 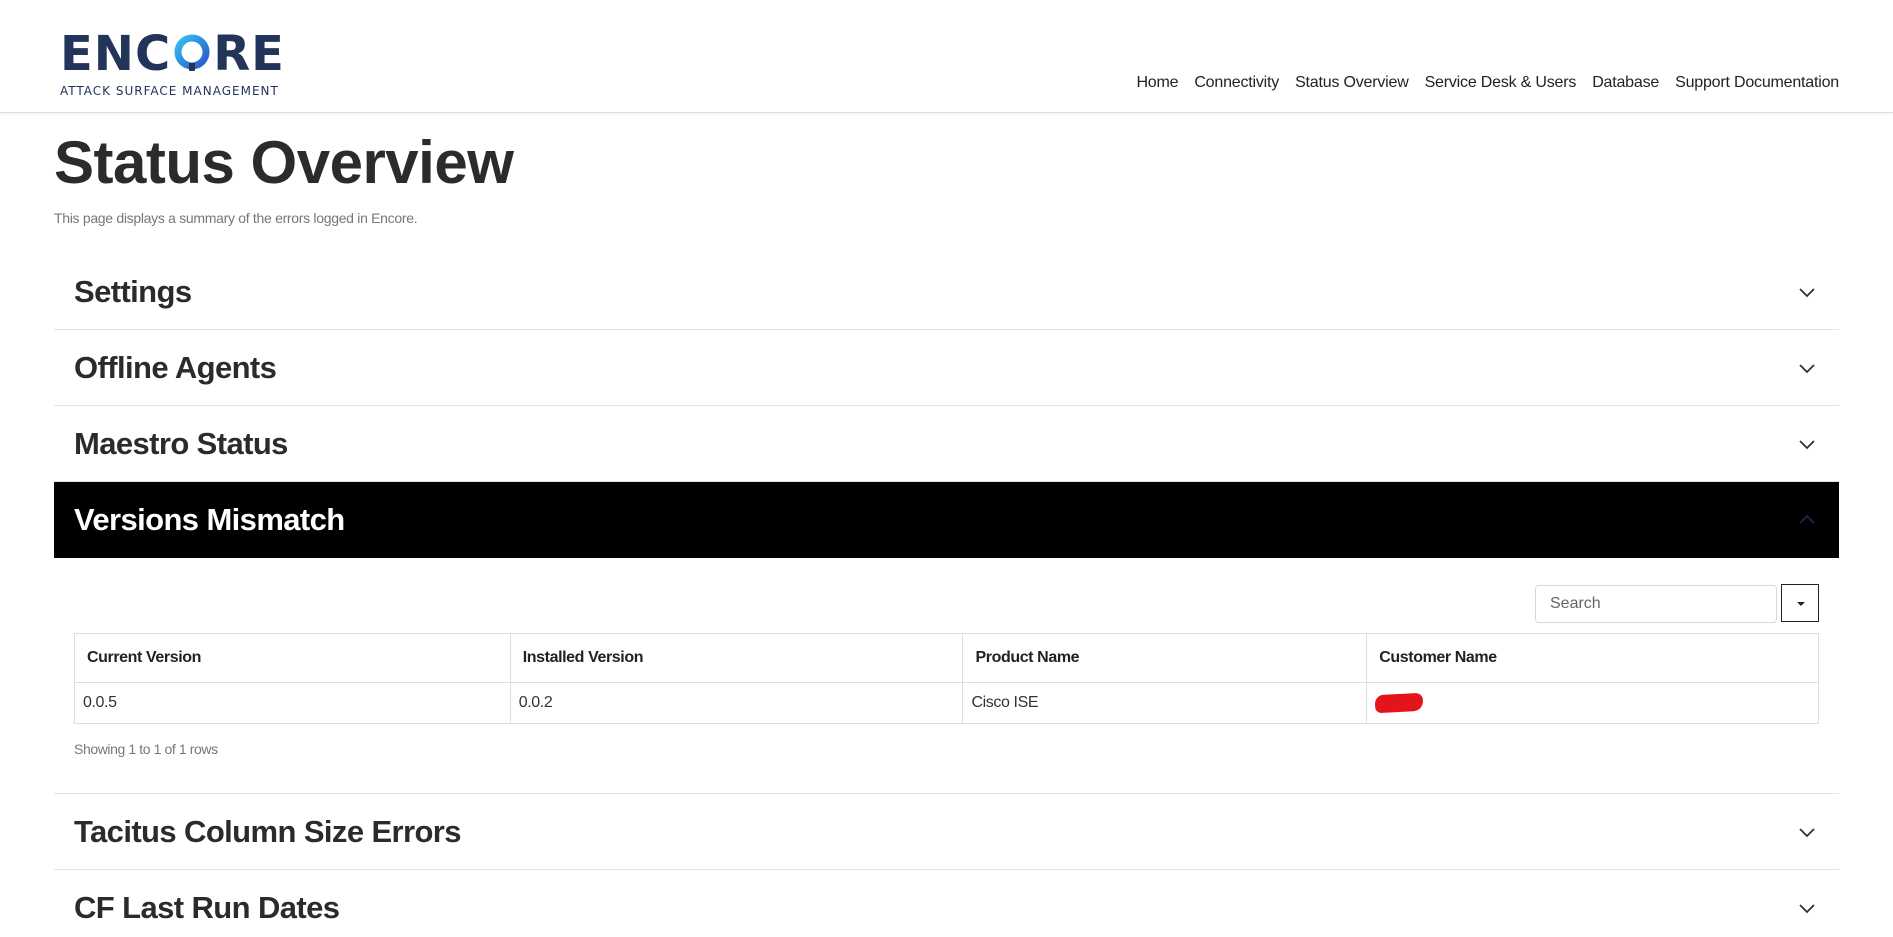 I want to click on search-input, so click(x=1656, y=604).